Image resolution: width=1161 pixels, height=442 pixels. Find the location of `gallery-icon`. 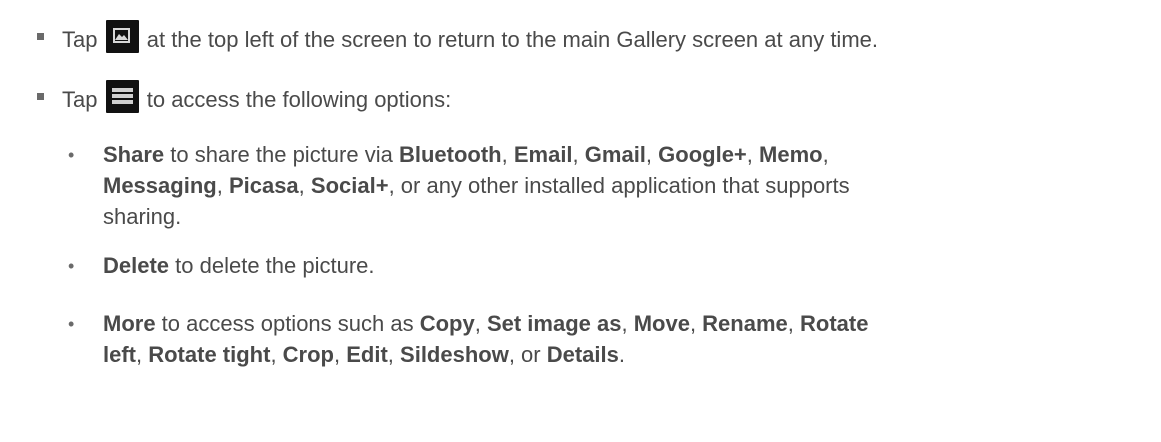

gallery-icon is located at coordinates (122, 36).